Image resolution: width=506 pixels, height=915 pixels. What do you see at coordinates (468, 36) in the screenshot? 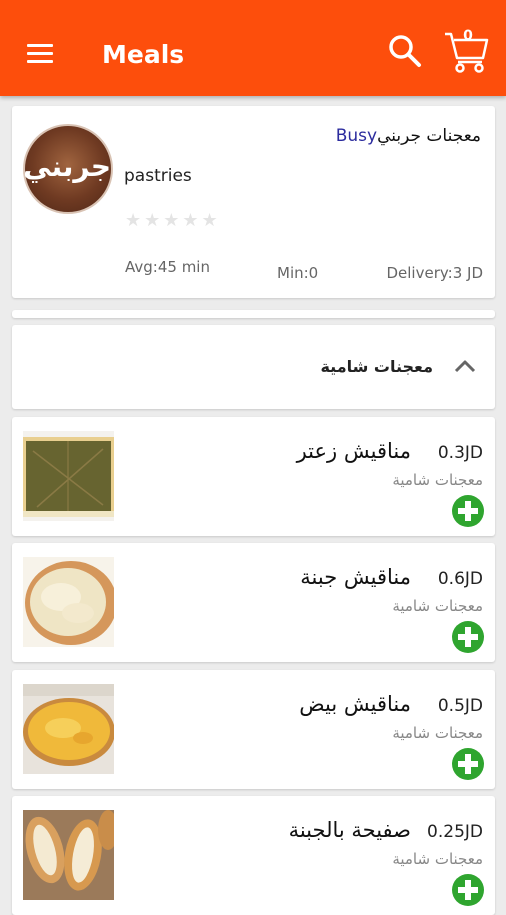
I see `cart-count-badge: 0` at bounding box center [468, 36].